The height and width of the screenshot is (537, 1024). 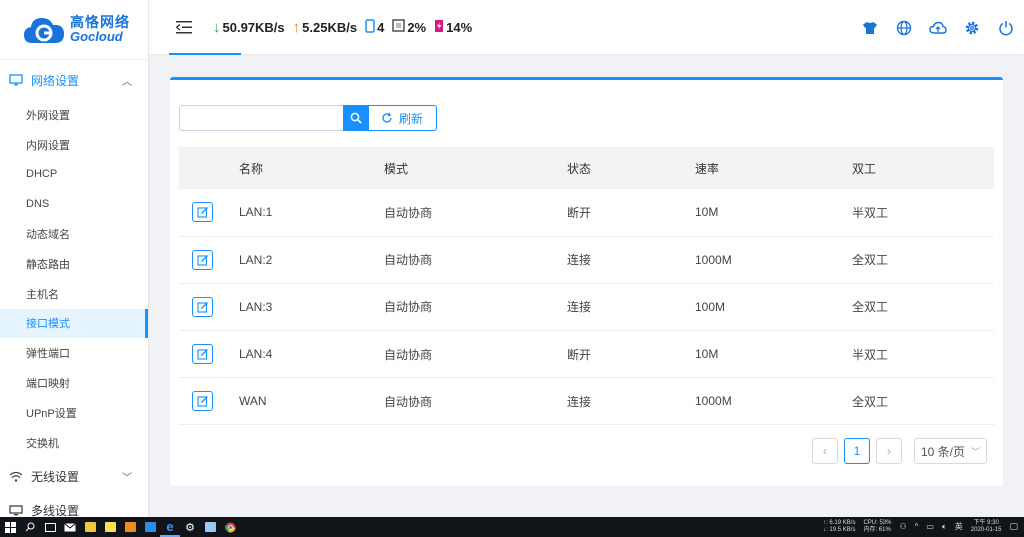 I want to click on task-view-icon, so click(x=50, y=527).